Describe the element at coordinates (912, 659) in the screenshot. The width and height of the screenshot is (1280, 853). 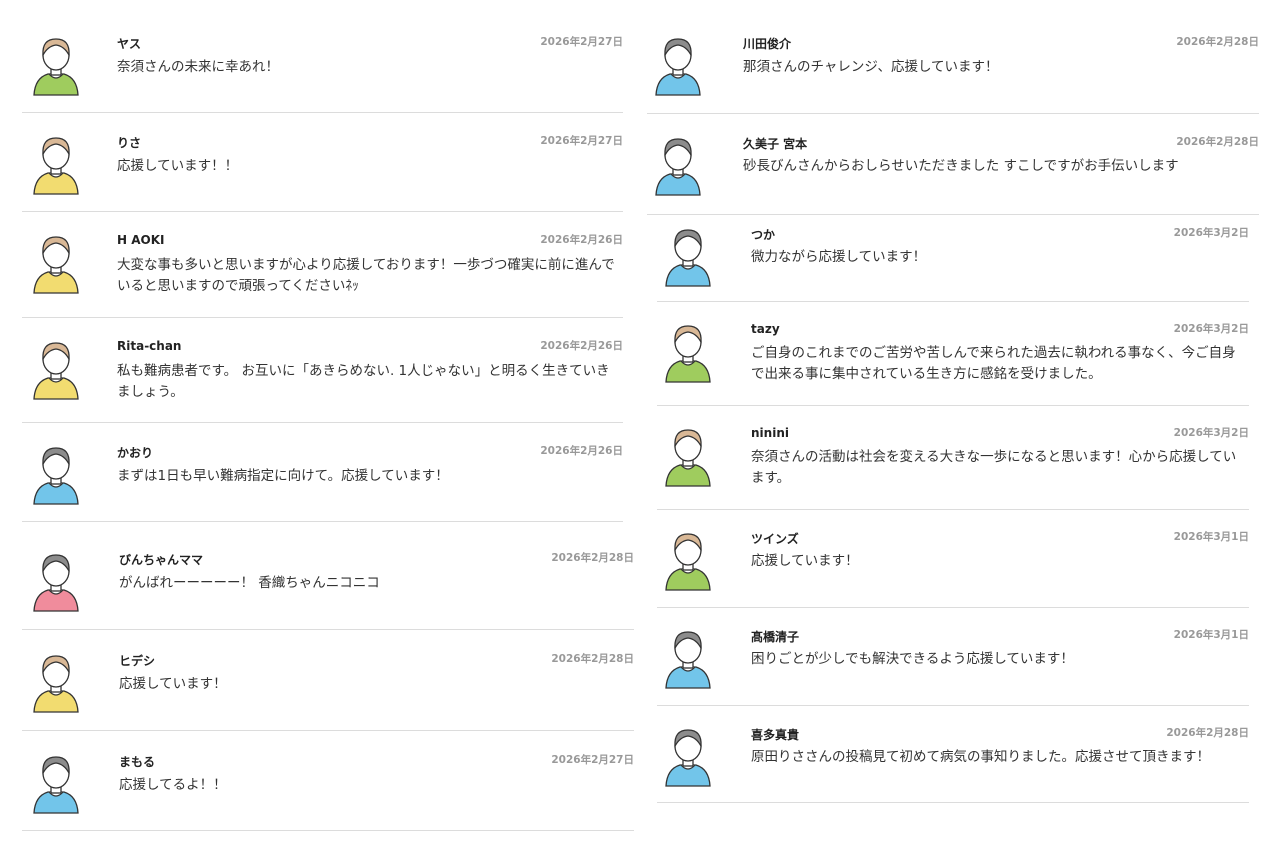
I see `comment-message: 困りごとが少しでも解決できるよう応援しています！` at that location.